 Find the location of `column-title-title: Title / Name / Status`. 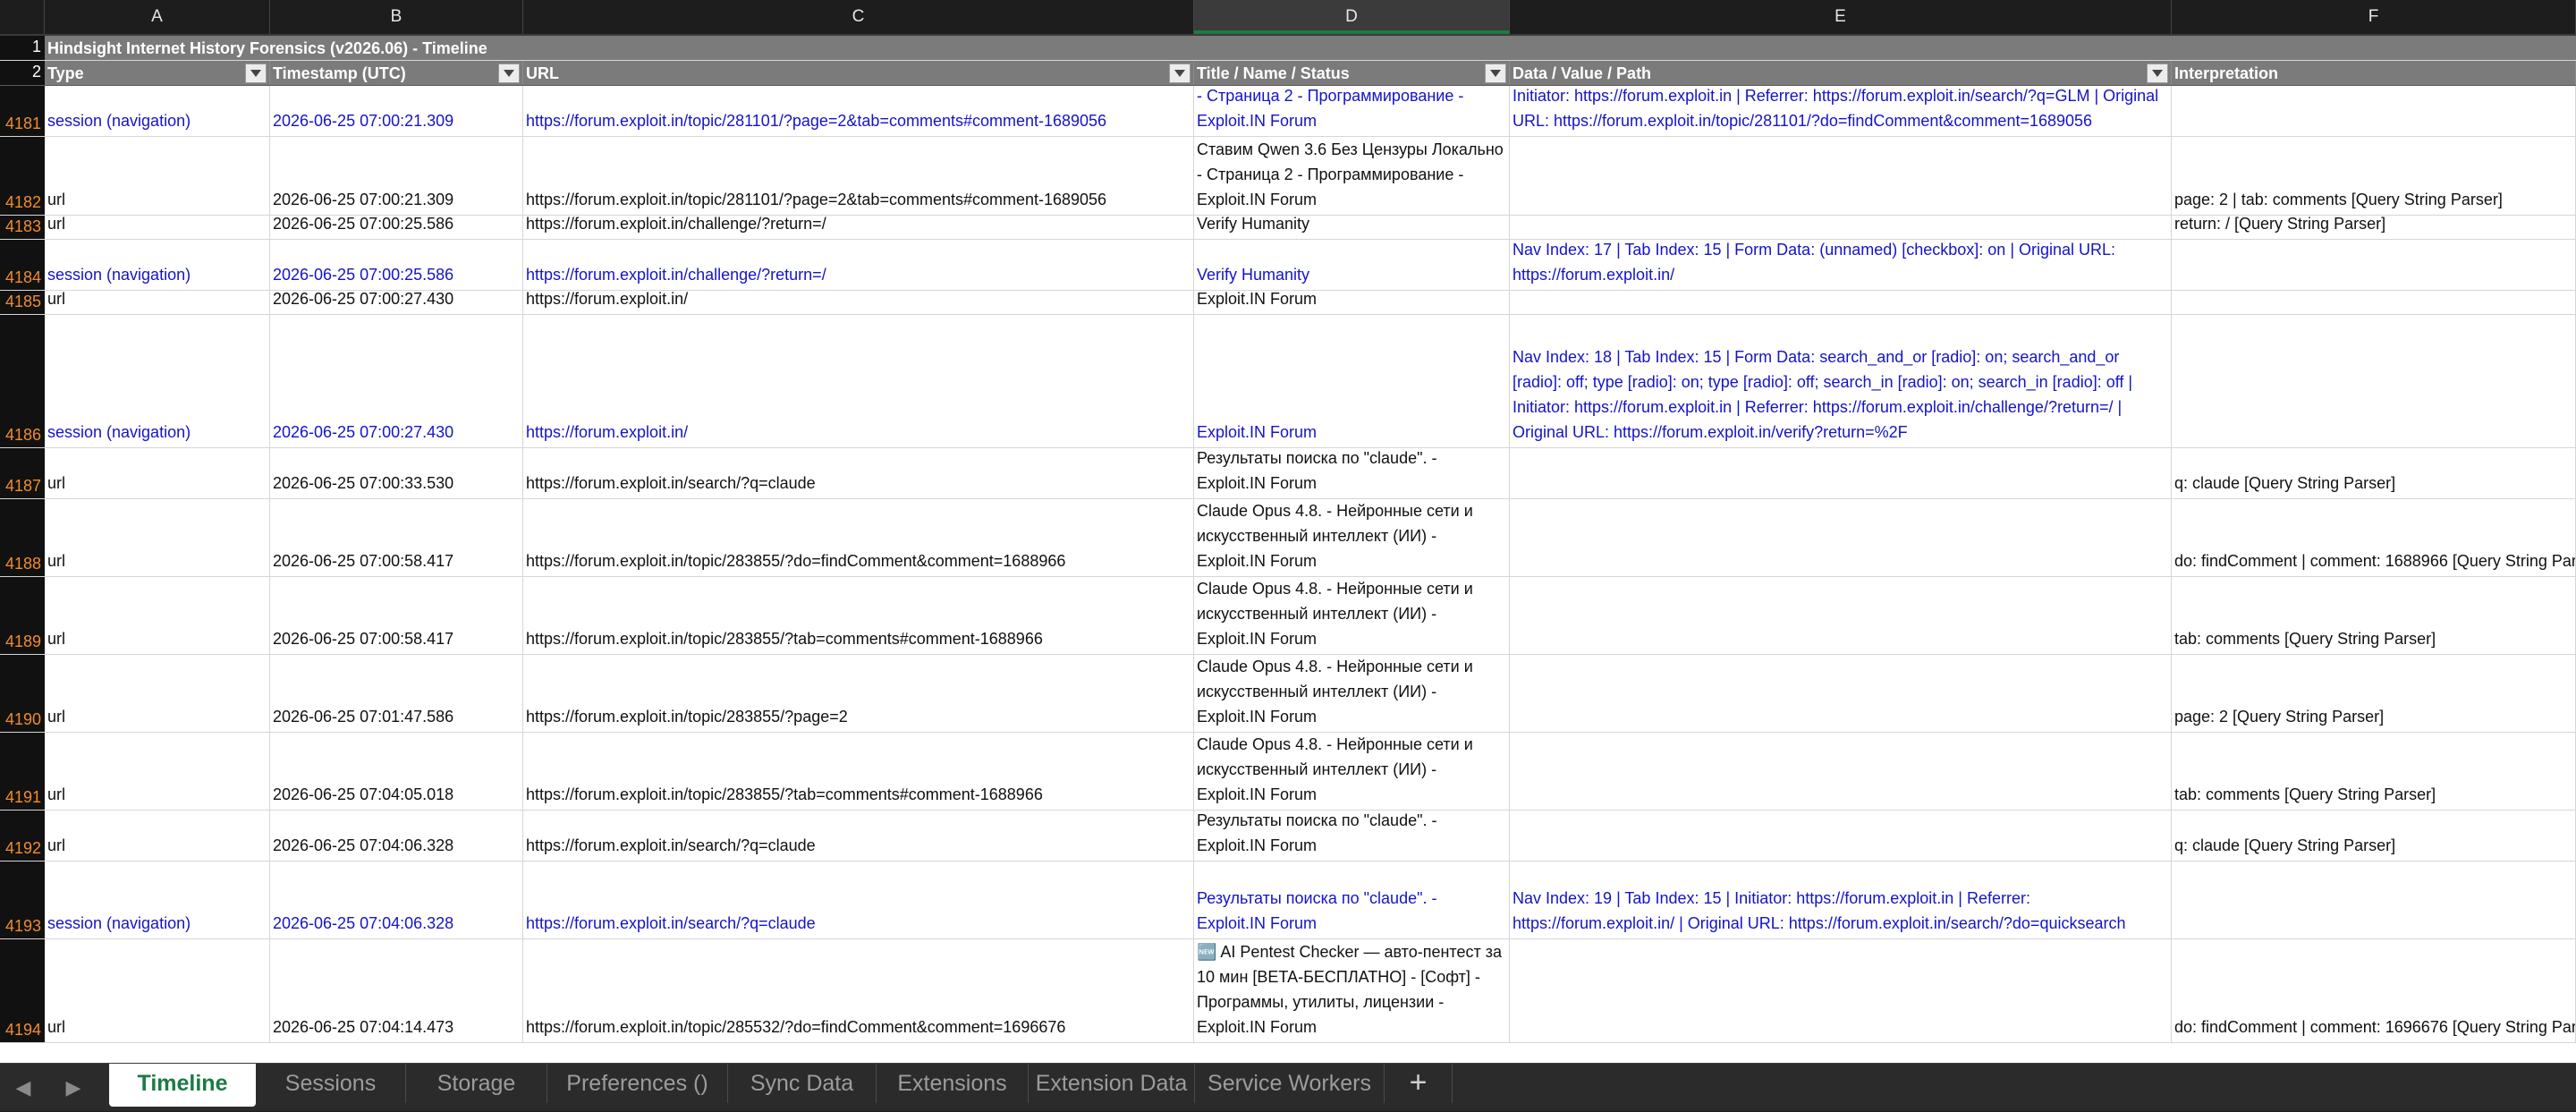

column-title-title: Title / Name / Status is located at coordinates (1352, 73).